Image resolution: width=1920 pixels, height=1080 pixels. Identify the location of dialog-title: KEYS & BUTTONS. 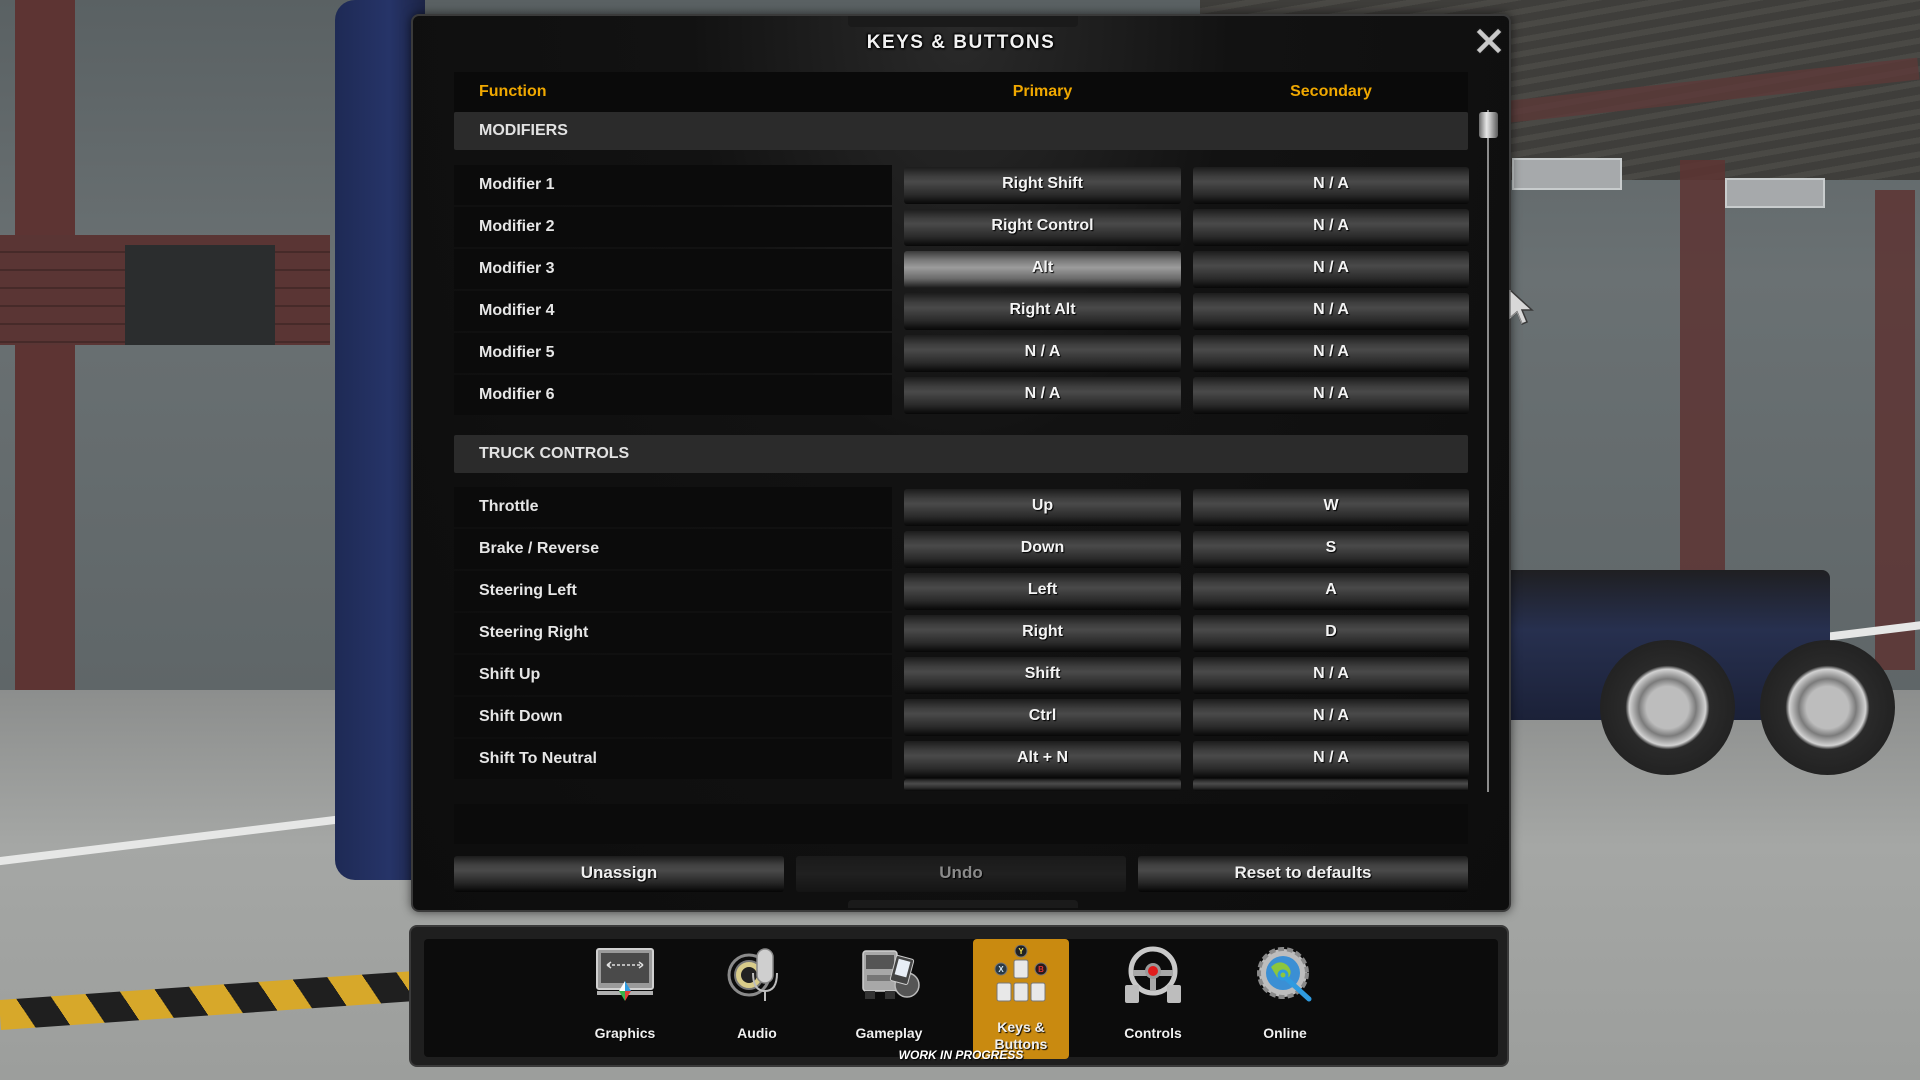
(961, 42).